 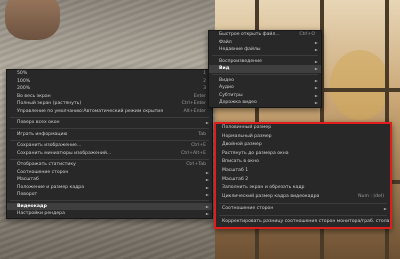 I want to click on menu-item-subtitles: Субтитры ►, so click(x=265, y=96).